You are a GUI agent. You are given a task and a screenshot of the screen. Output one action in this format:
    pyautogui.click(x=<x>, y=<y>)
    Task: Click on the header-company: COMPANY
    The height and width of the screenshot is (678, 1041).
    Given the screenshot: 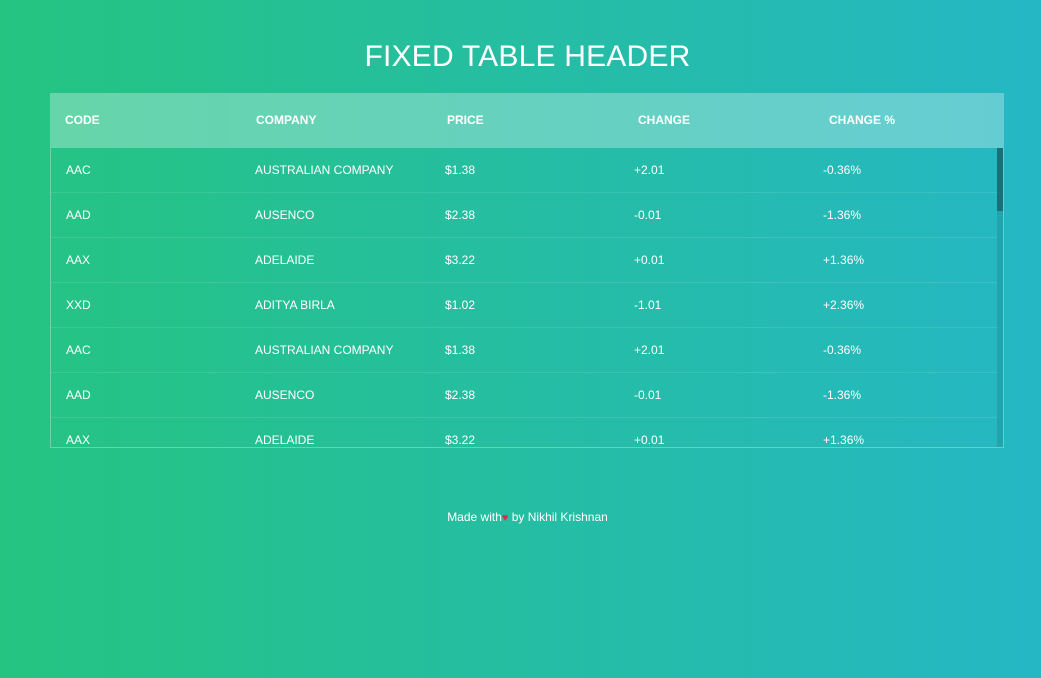 What is the action you would take?
    pyautogui.click(x=286, y=120)
    